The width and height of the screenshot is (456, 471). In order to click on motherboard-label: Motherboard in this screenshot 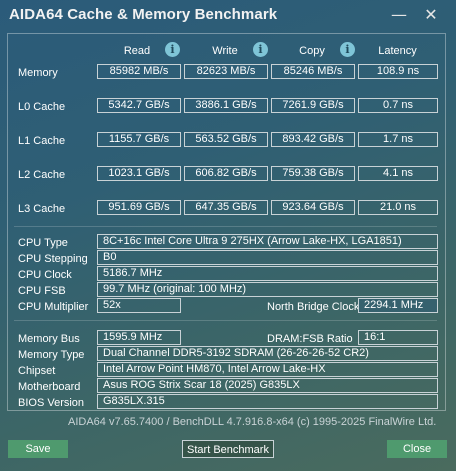, I will do `click(49, 387)`.